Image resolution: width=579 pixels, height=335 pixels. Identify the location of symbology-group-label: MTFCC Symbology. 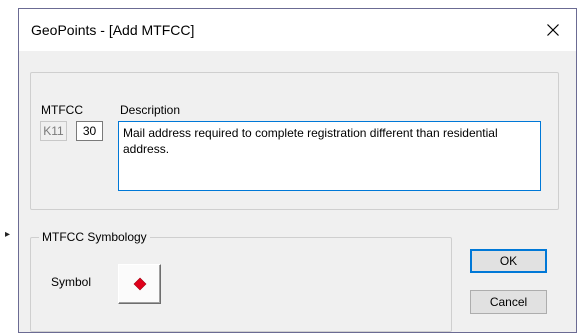
(94, 237).